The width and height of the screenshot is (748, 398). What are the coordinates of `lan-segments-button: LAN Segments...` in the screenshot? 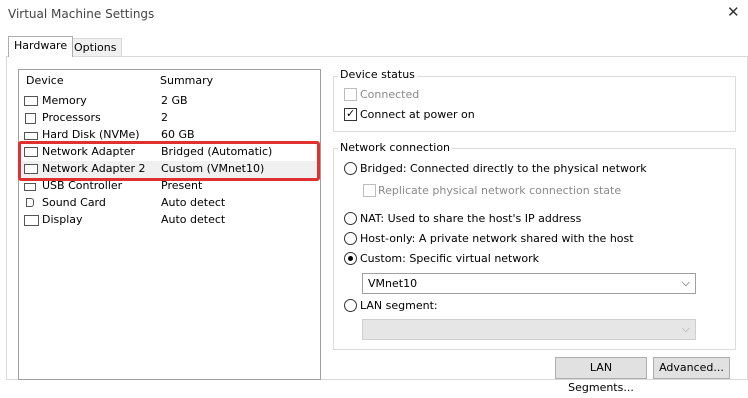 It's located at (601, 375).